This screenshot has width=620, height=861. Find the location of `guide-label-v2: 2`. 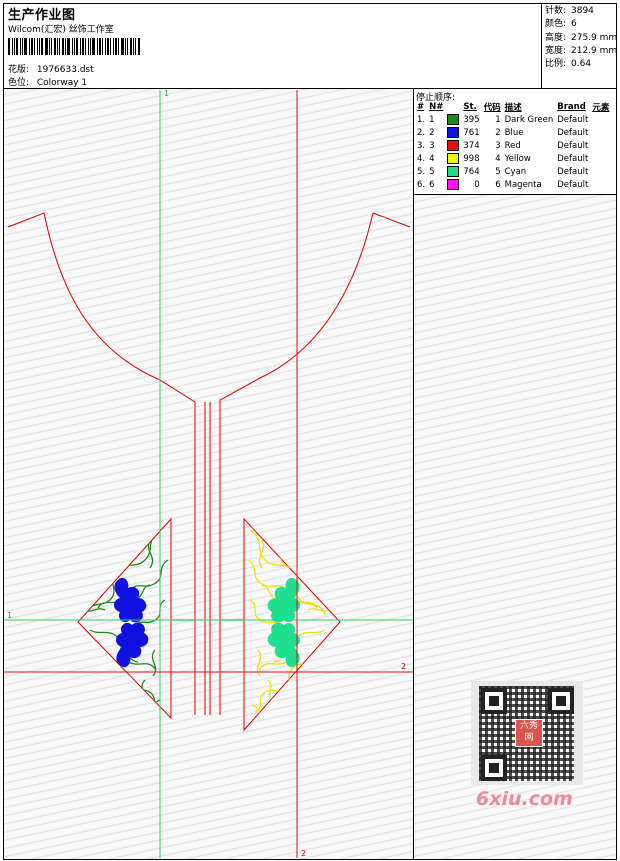

guide-label-v2: 2 is located at coordinates (303, 853).